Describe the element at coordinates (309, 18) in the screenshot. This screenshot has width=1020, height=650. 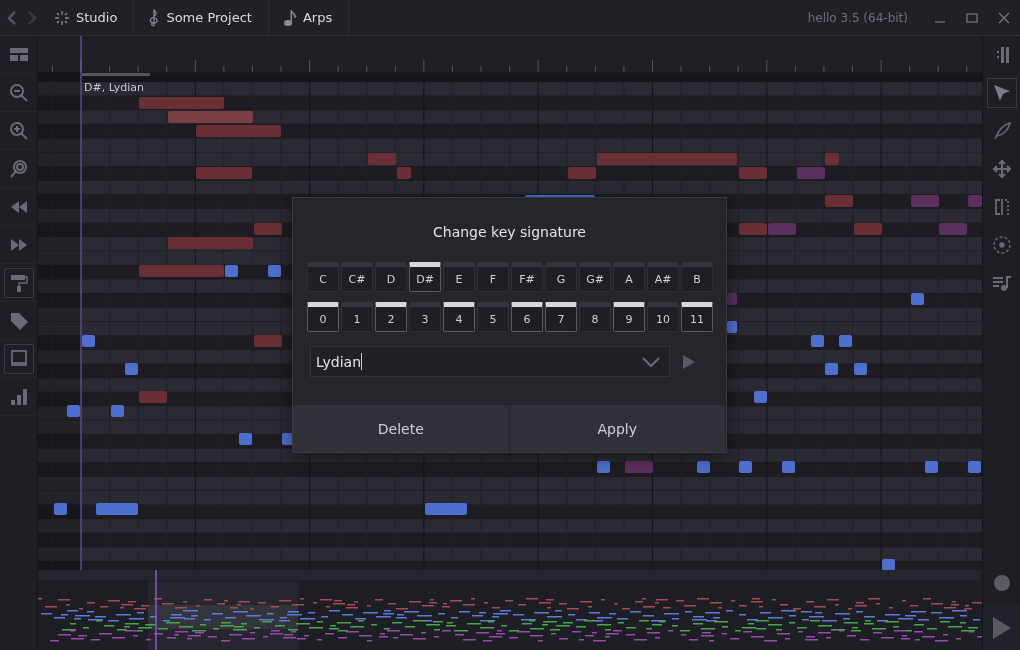
I see `breadcrumb-item: Arps` at that location.